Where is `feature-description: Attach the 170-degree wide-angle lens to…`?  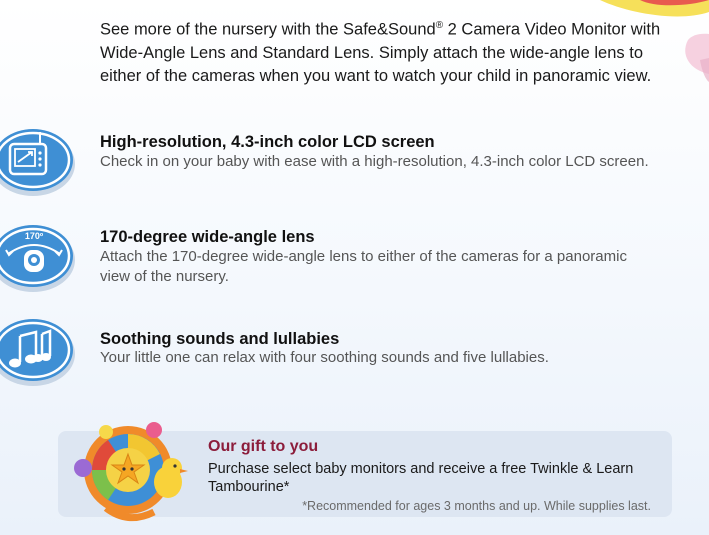 feature-description: Attach the 170-degree wide-angle lens to… is located at coordinates (363, 266).